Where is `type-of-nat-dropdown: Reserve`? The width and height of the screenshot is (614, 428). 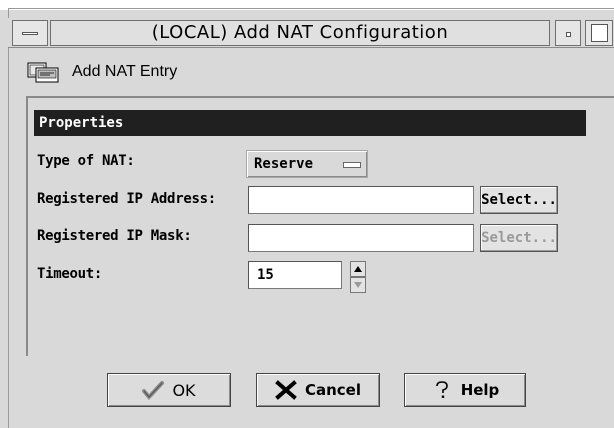 type-of-nat-dropdown: Reserve is located at coordinates (307, 164).